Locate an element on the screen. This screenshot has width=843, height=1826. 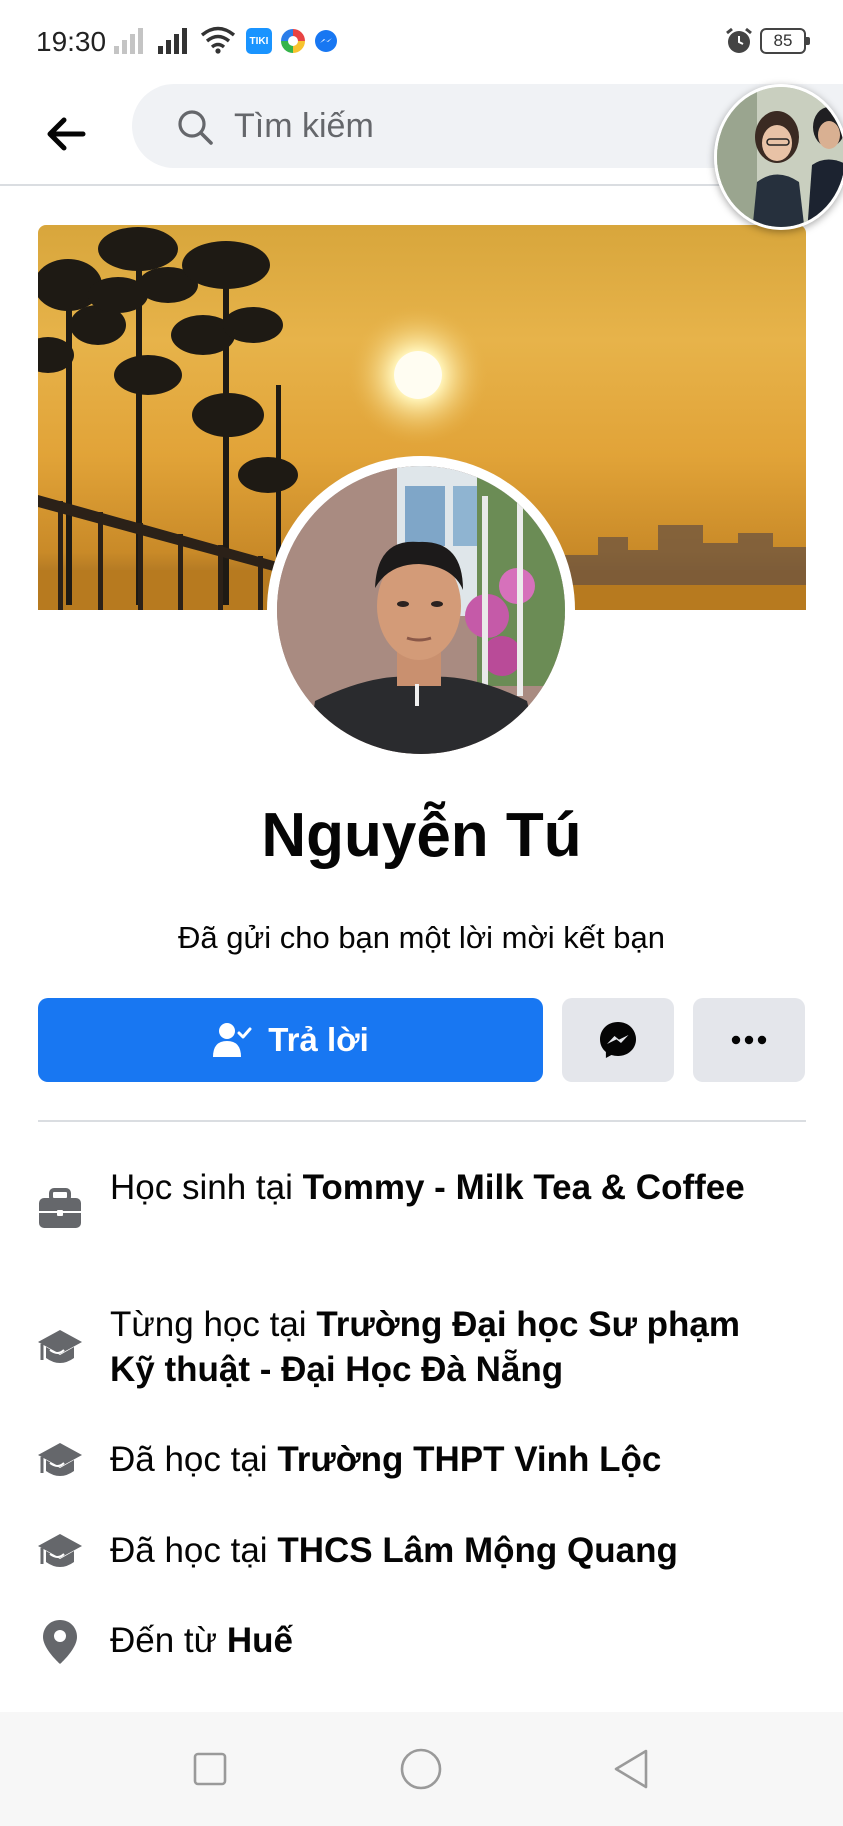
detail-highschool-text: Đã học tại Trường THPT Vinh Lộc is located at coordinates (386, 1459).